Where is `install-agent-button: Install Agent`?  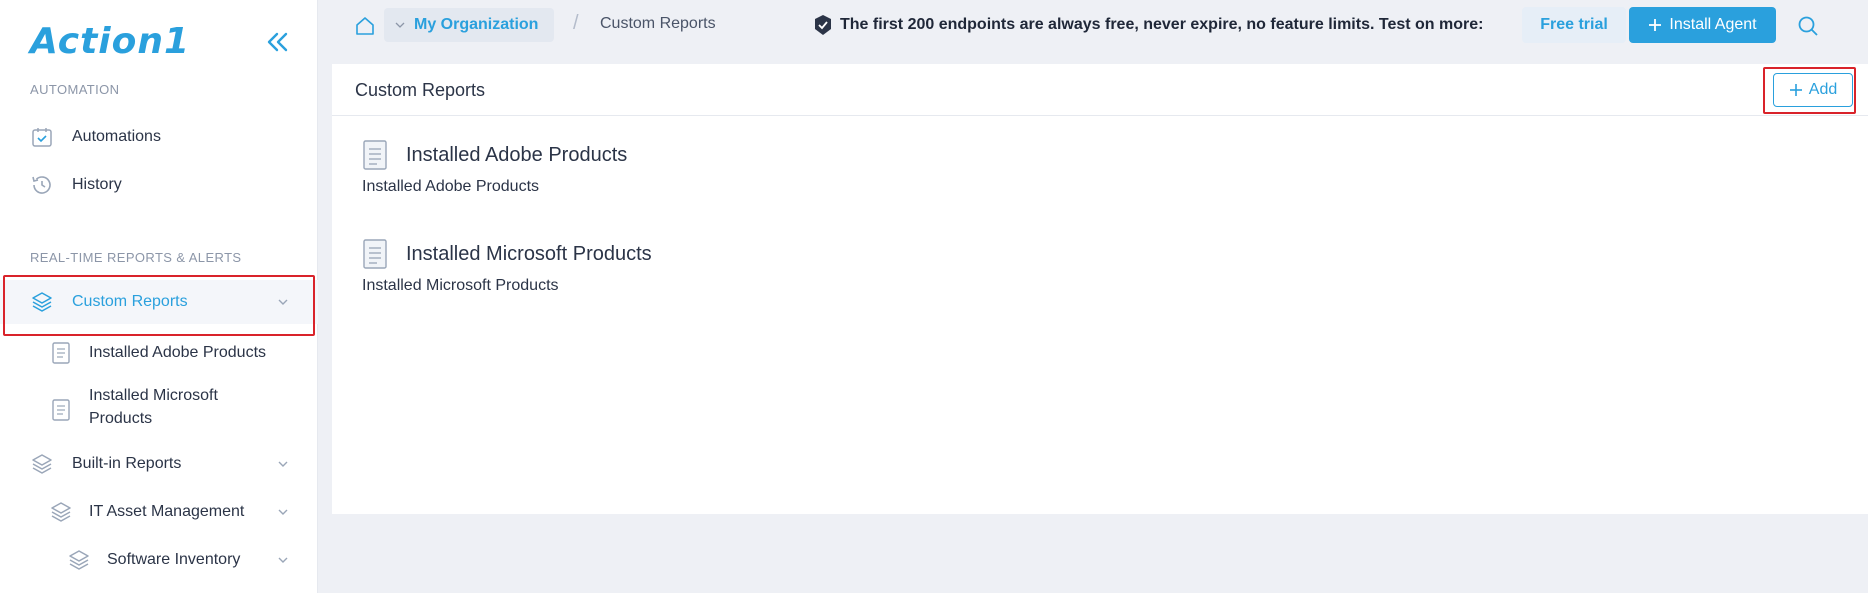
install-agent-button: Install Agent is located at coordinates (1702, 25).